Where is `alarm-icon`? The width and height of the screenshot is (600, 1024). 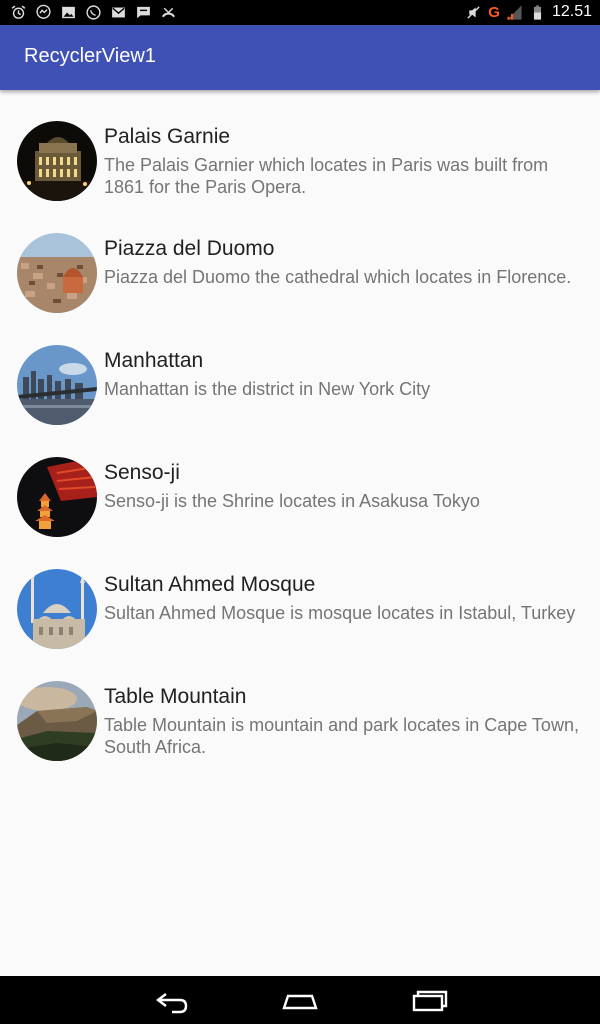 alarm-icon is located at coordinates (18, 12).